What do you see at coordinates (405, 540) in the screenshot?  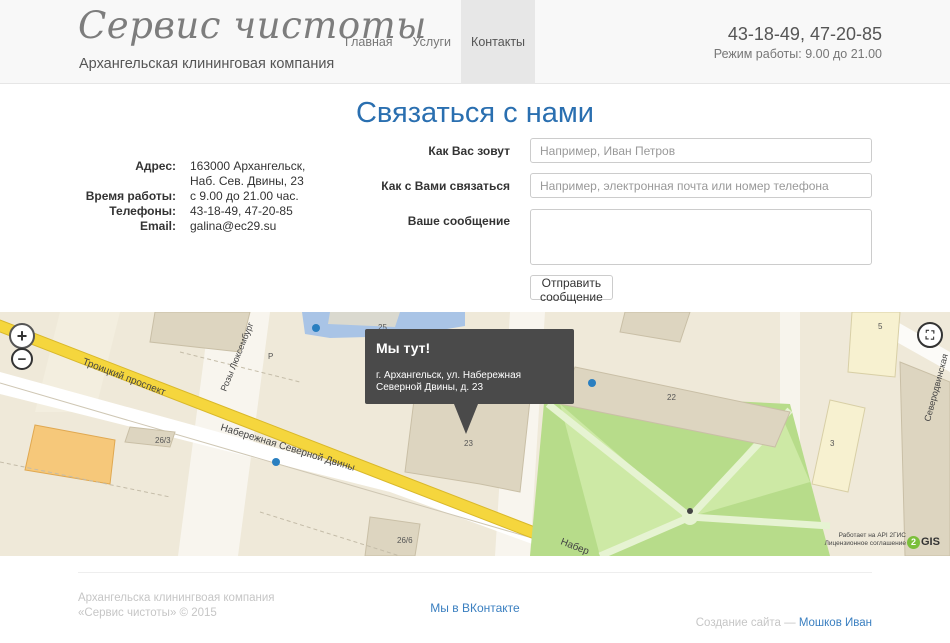 I see `house-number: 26/6` at bounding box center [405, 540].